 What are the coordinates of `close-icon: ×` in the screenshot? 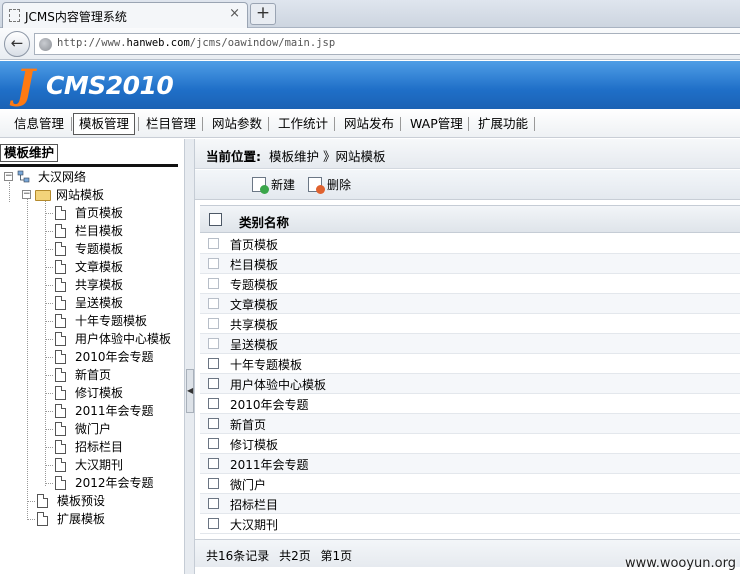 It's located at (234, 13).